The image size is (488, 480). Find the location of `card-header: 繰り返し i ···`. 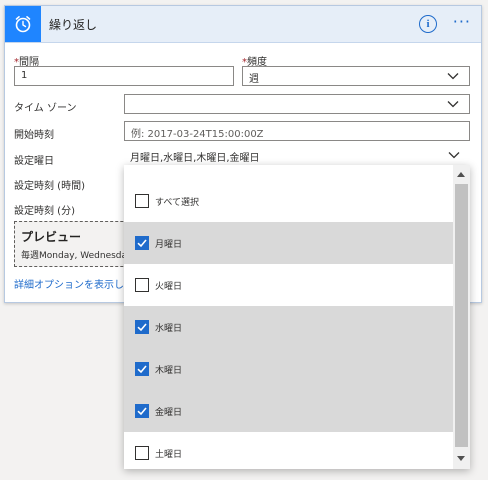

card-header: 繰り返し i ··· is located at coordinates (243, 24).